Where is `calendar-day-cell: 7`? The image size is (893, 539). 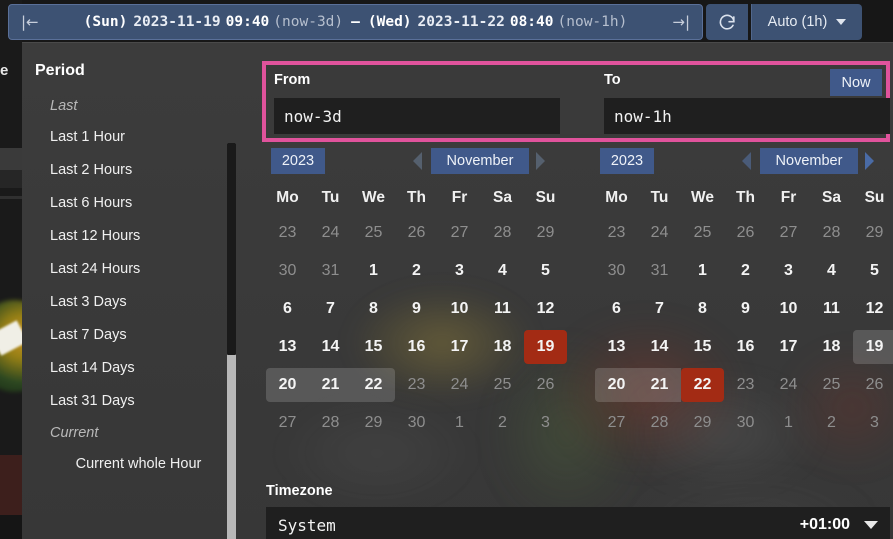 calendar-day-cell: 7 is located at coordinates (659, 309).